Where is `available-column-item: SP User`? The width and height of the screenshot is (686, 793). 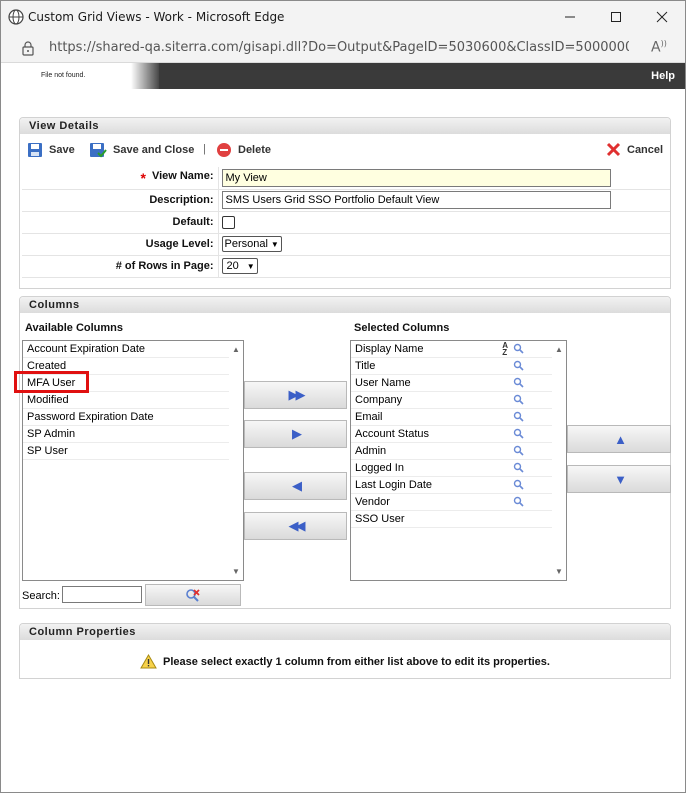
available-column-item: SP User is located at coordinates (126, 451).